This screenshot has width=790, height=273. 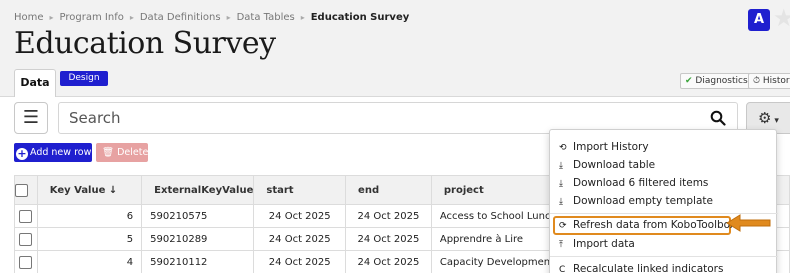 I want to click on column-header-start: start, so click(x=300, y=190).